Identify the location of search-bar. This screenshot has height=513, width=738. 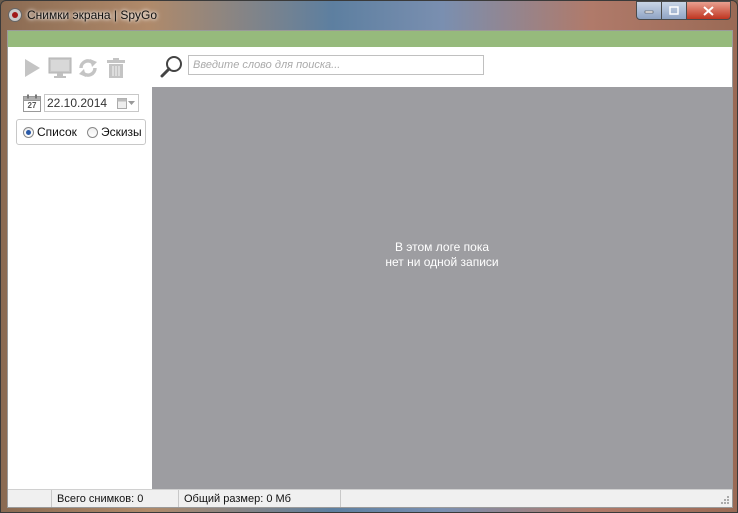
(442, 67).